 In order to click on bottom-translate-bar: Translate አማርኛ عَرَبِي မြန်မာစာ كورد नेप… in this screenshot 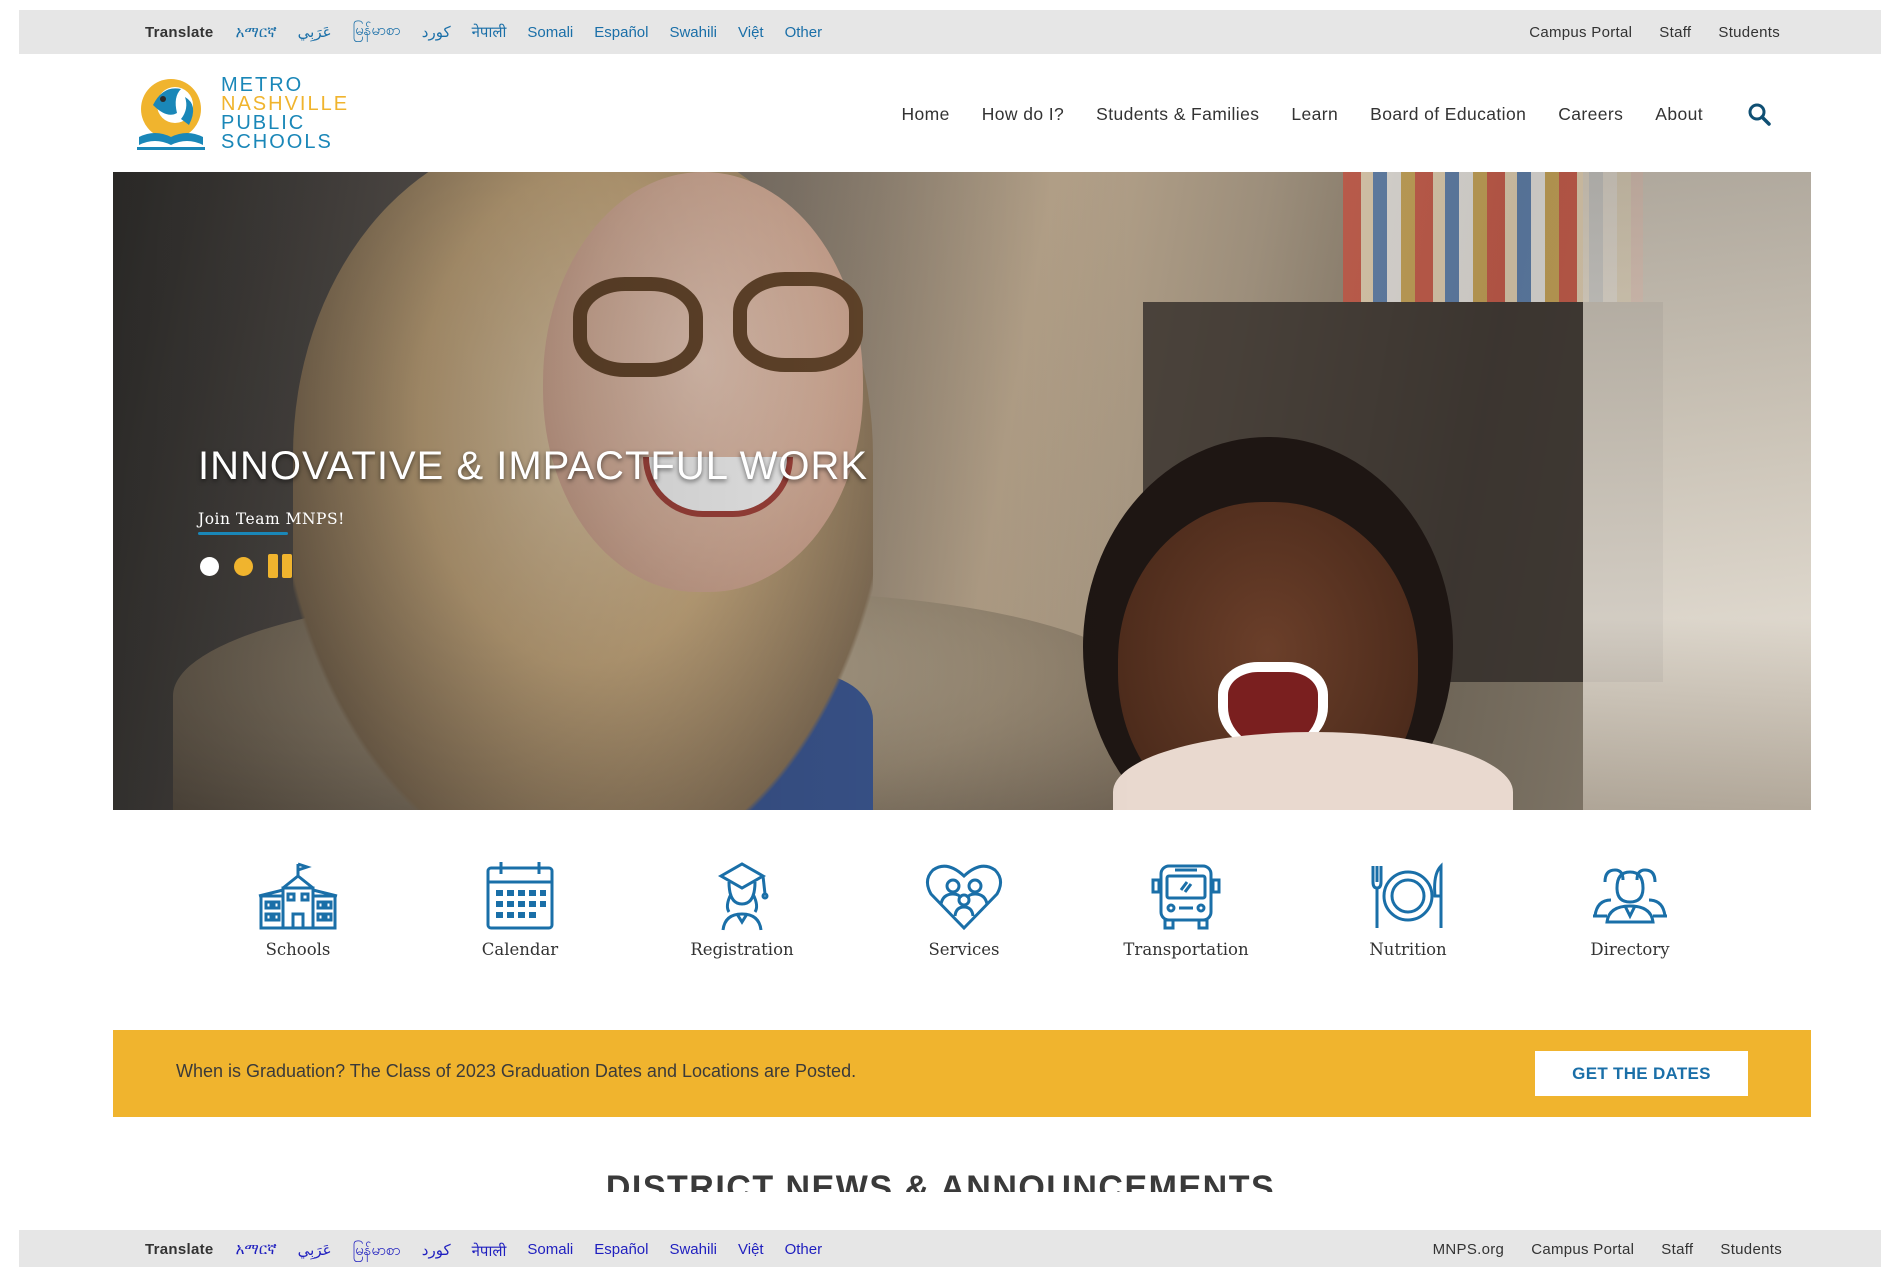, I will do `click(950, 1248)`.